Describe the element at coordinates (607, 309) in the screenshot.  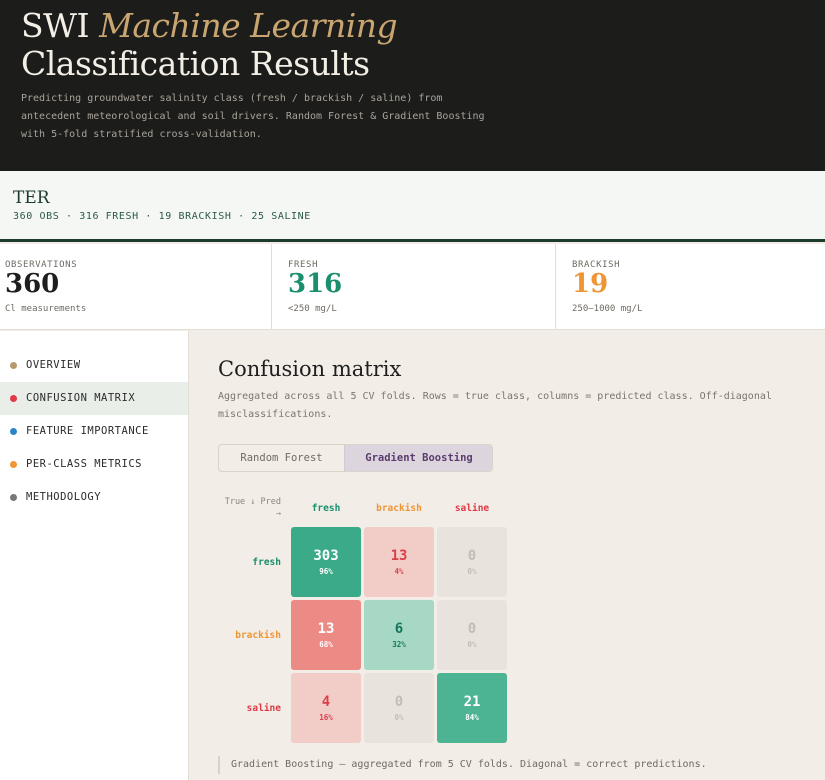
I see `stat-note: 250–1000 mg/L` at that location.